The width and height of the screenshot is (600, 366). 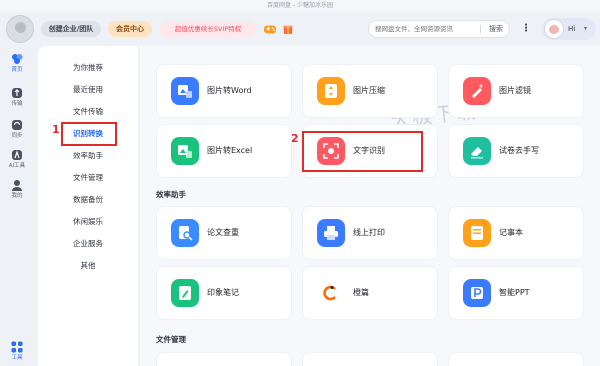 I want to click on menu-item-enterprise: 企业服务, so click(x=88, y=244).